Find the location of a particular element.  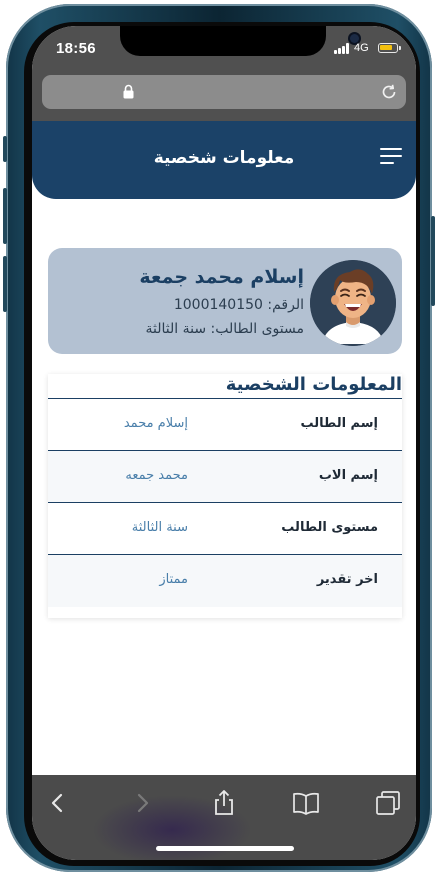

notch is located at coordinates (239, 41).